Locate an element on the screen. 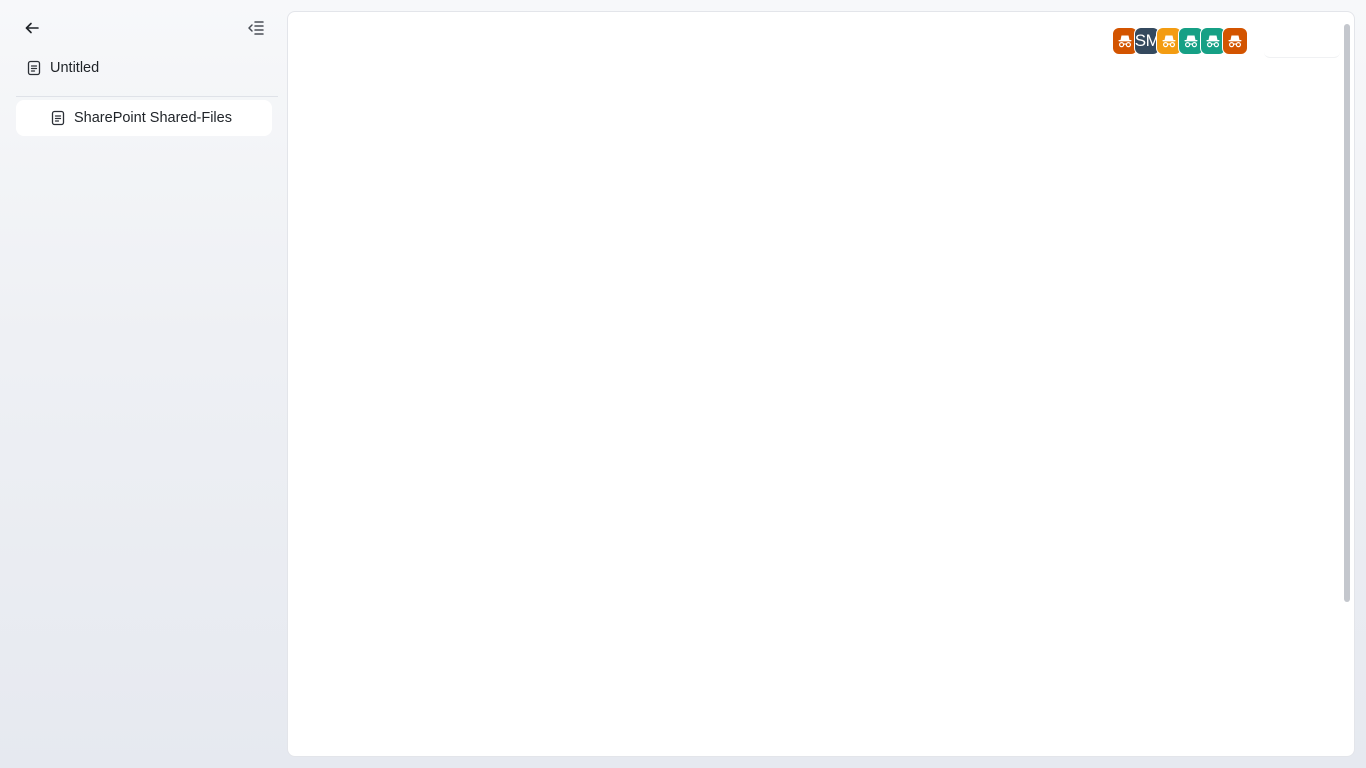  avatar-anonymous is located at coordinates (1235, 41).